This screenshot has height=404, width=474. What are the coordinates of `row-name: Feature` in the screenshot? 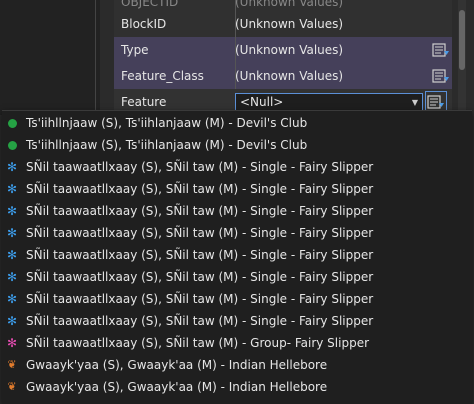 It's located at (144, 102).